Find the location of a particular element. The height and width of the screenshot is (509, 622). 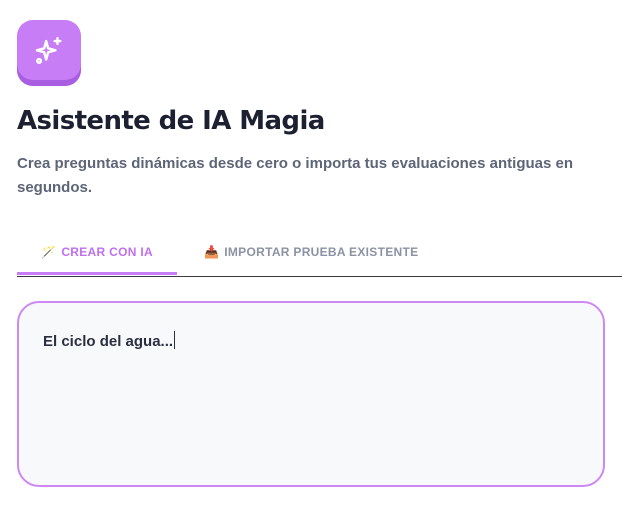

tab-create-with-ai: 🪄 CREAR CON IA is located at coordinates (97, 252).